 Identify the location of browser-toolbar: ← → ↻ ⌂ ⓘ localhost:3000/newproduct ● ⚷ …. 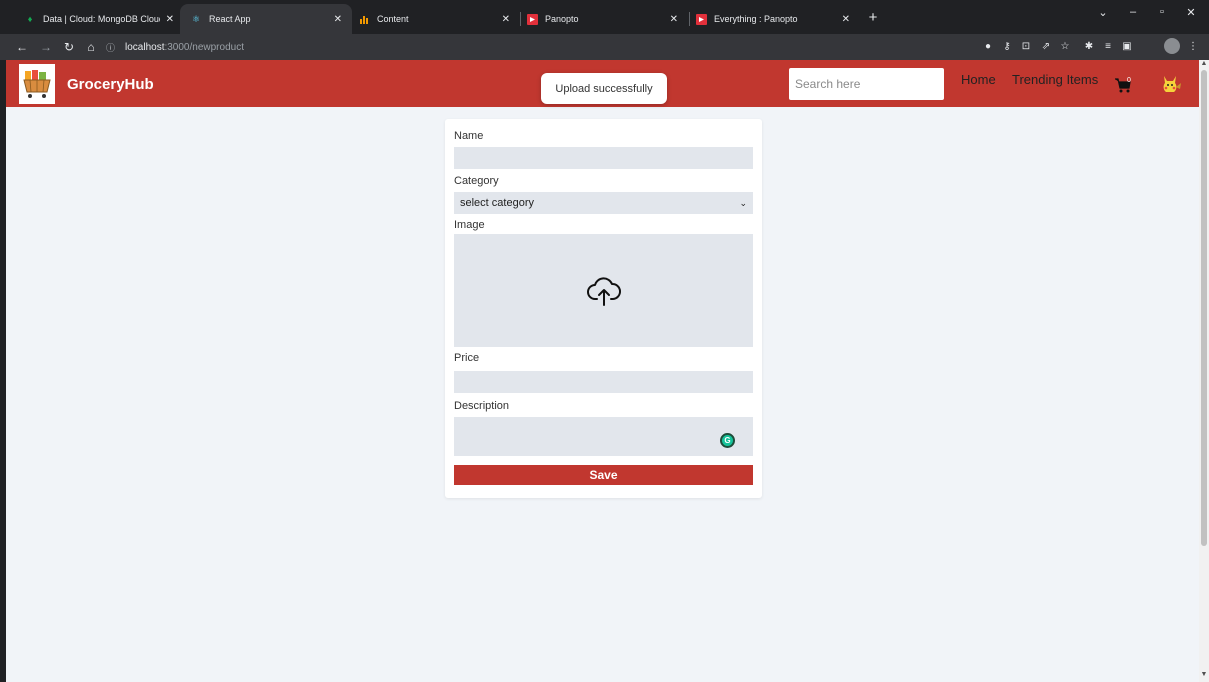
(604, 47).